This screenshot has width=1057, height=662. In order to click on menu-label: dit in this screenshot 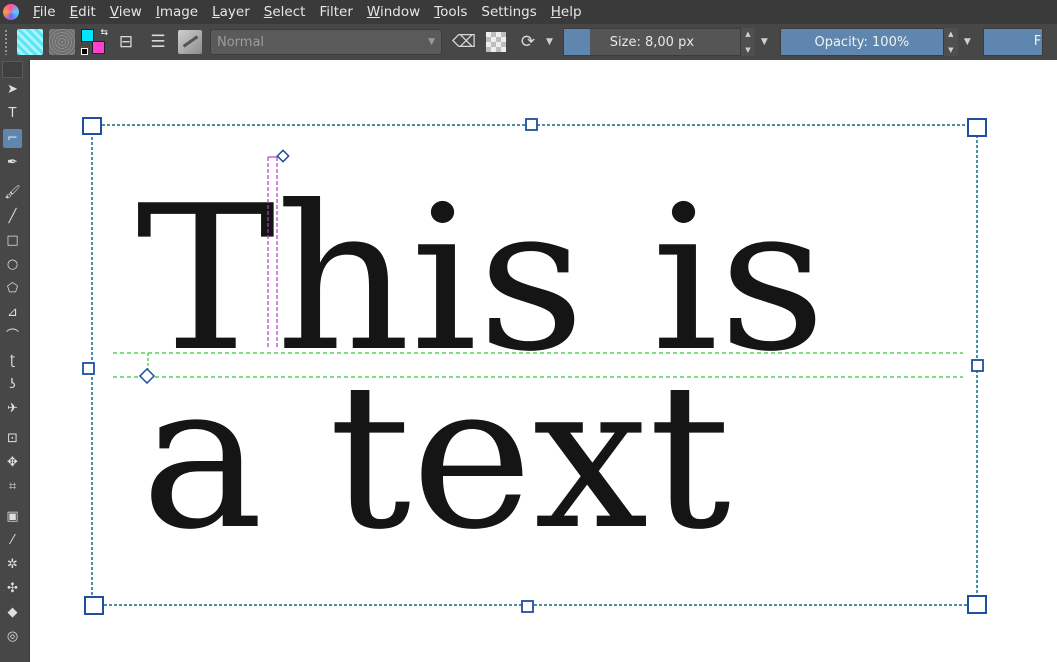, I will do `click(87, 12)`.